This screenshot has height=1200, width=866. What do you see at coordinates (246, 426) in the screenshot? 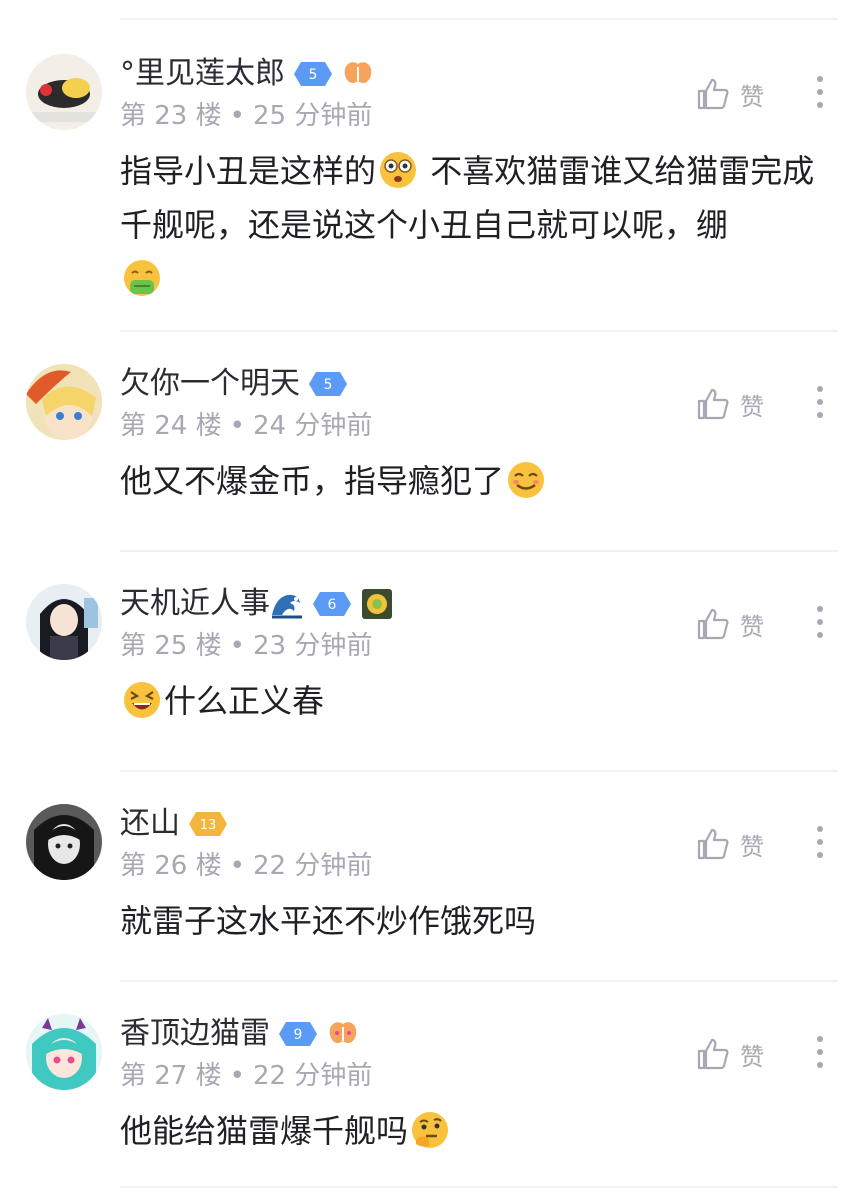
I see `comment-meta: 第 24 楼 • 24 分钟前` at bounding box center [246, 426].